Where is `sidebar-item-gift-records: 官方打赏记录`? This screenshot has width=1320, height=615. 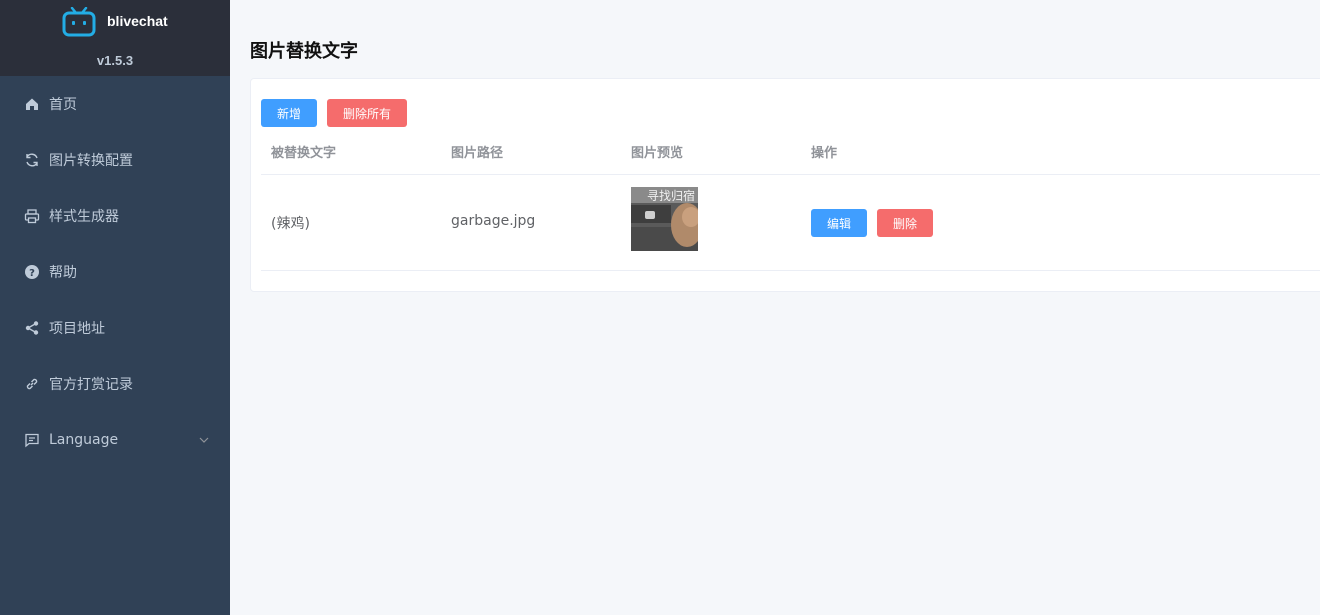
sidebar-item-gift-records: 官方打赏记录 is located at coordinates (115, 384).